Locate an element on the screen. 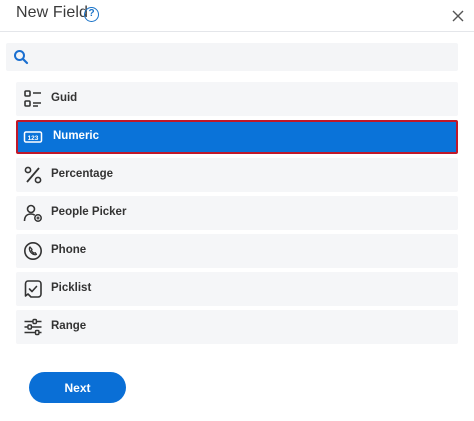 The height and width of the screenshot is (421, 474). list-item-label: Range is located at coordinates (69, 326).